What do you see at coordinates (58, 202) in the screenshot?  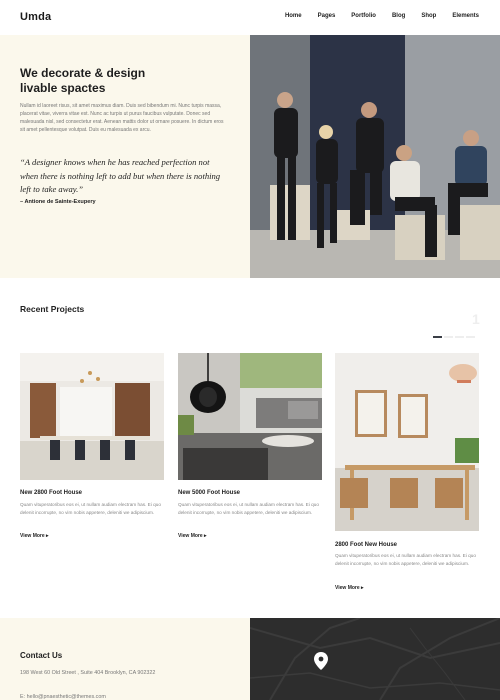 I see `hero-quote-author: – Antione de Sainte-Exupery` at bounding box center [58, 202].